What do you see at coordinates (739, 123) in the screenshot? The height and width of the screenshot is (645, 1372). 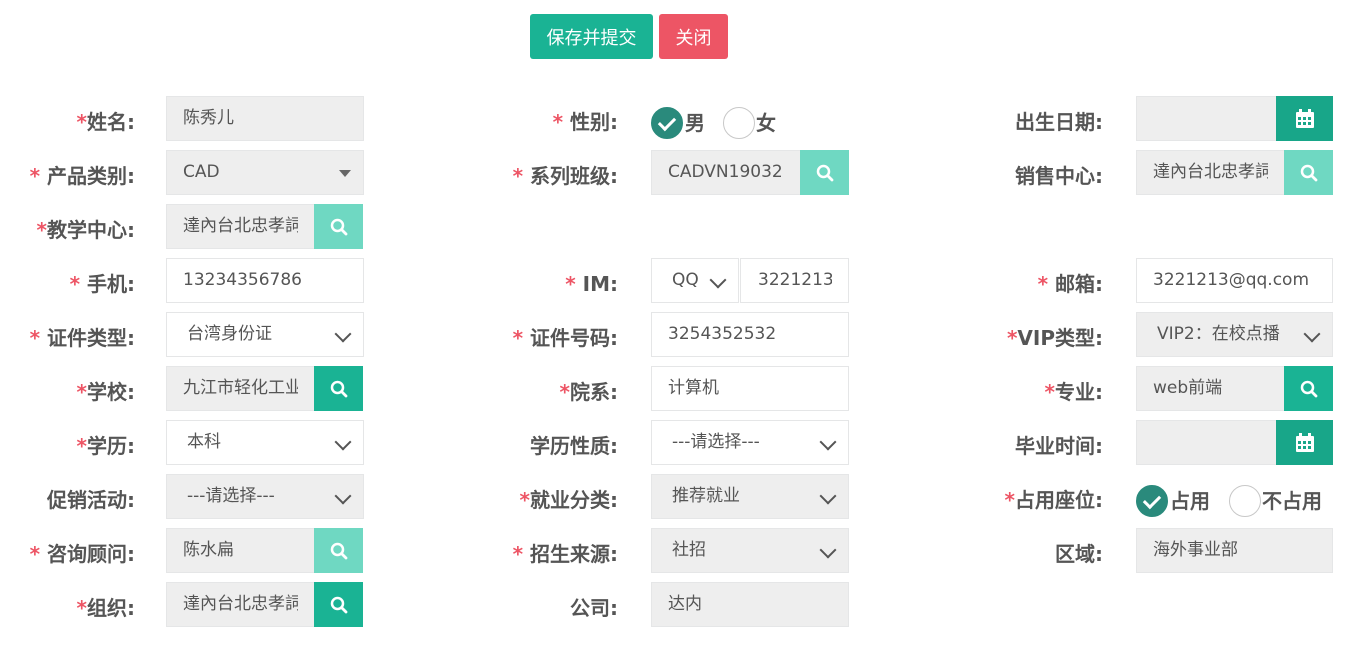 I see `gender-female-radio` at bounding box center [739, 123].